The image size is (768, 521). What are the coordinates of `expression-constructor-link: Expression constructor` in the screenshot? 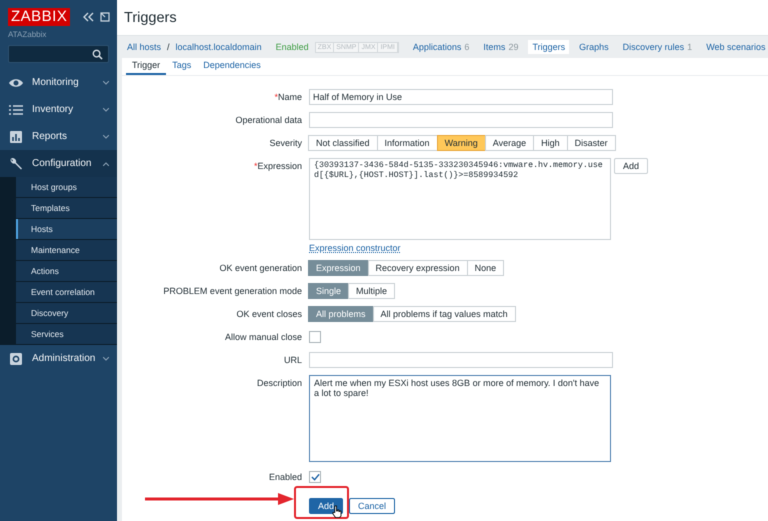 It's located at (355, 248).